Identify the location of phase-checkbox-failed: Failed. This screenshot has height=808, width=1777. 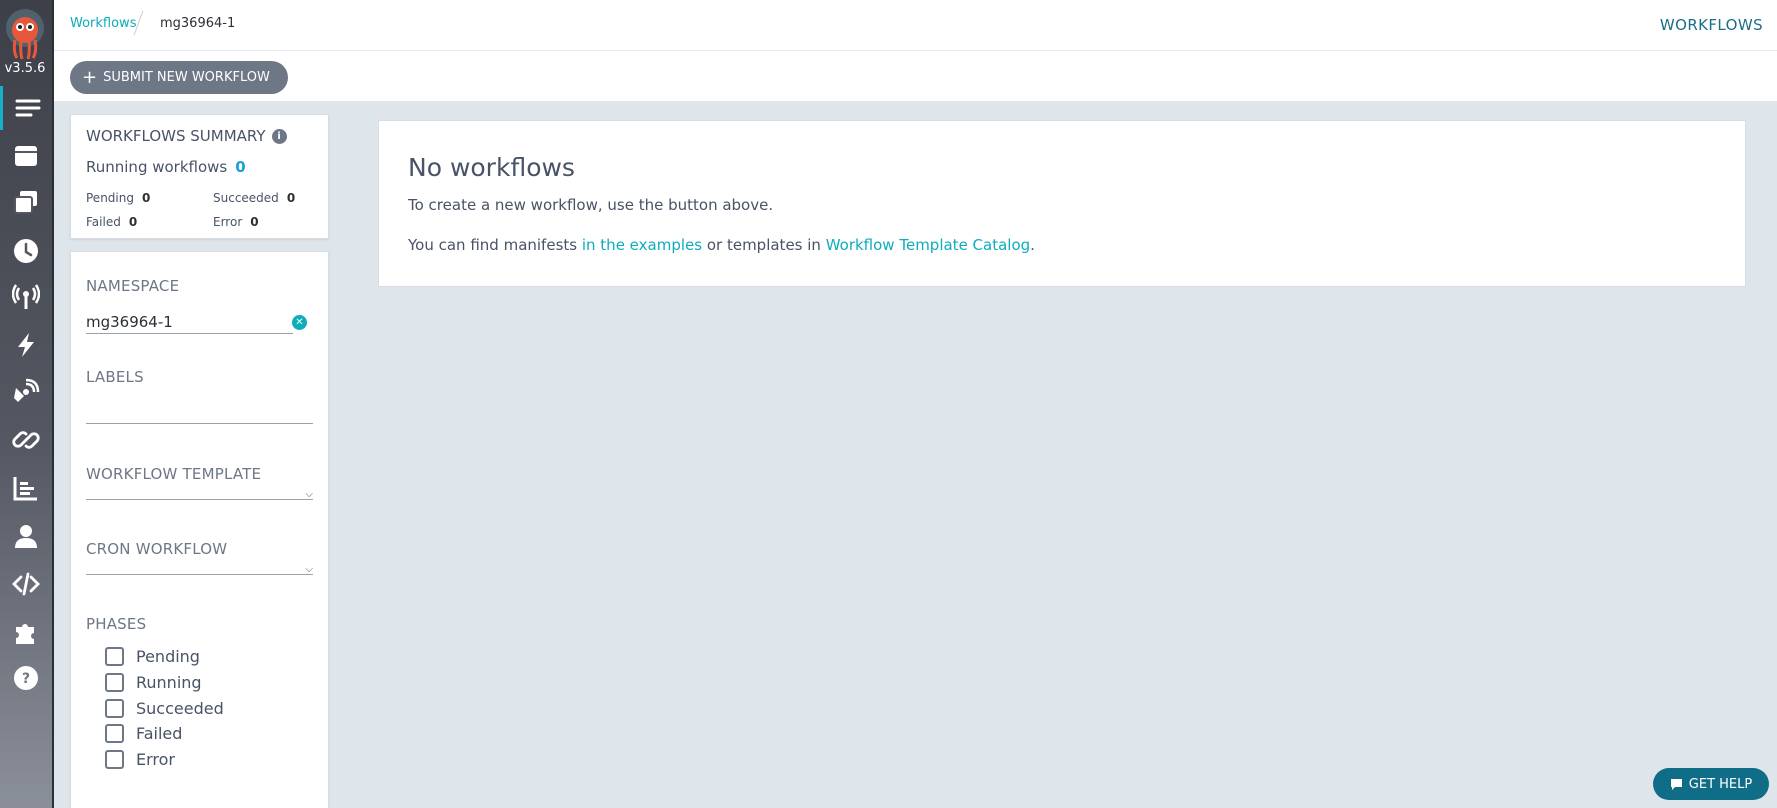
(143, 733).